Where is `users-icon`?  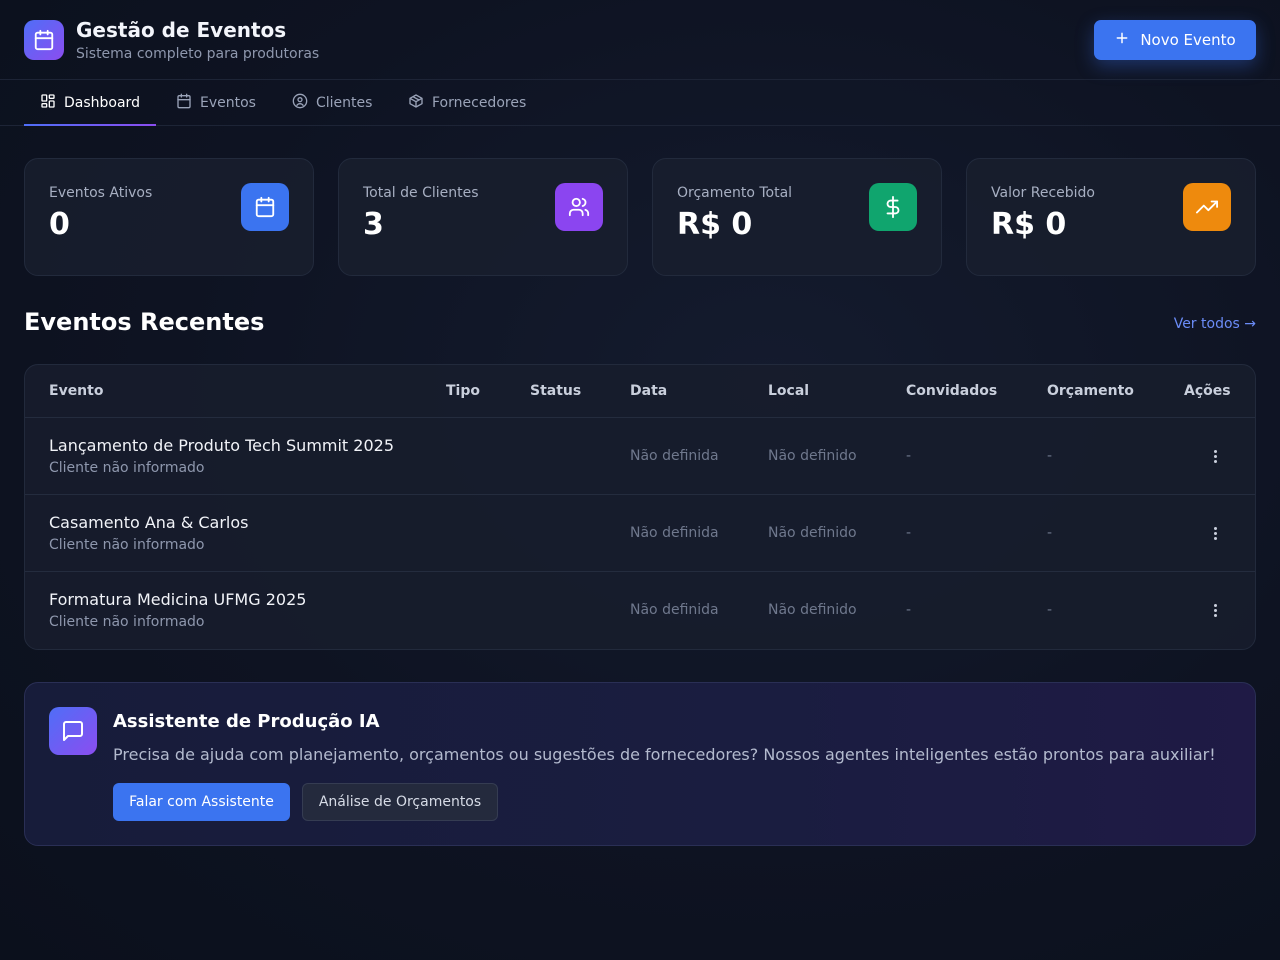 users-icon is located at coordinates (579, 207).